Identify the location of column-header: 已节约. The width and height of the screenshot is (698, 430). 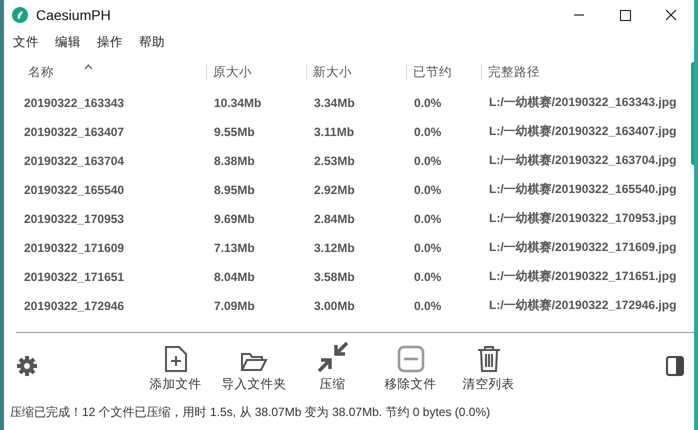
(432, 72).